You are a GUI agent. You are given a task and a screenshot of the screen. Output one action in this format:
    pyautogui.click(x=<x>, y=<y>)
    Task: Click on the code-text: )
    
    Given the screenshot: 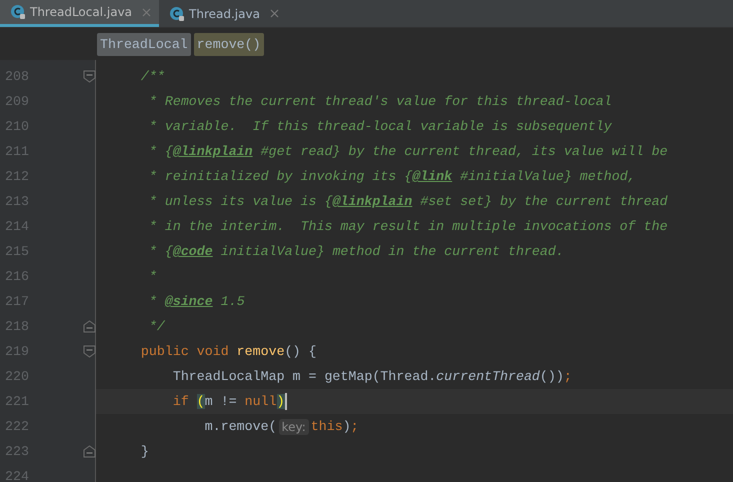 What is the action you would take?
    pyautogui.click(x=346, y=426)
    